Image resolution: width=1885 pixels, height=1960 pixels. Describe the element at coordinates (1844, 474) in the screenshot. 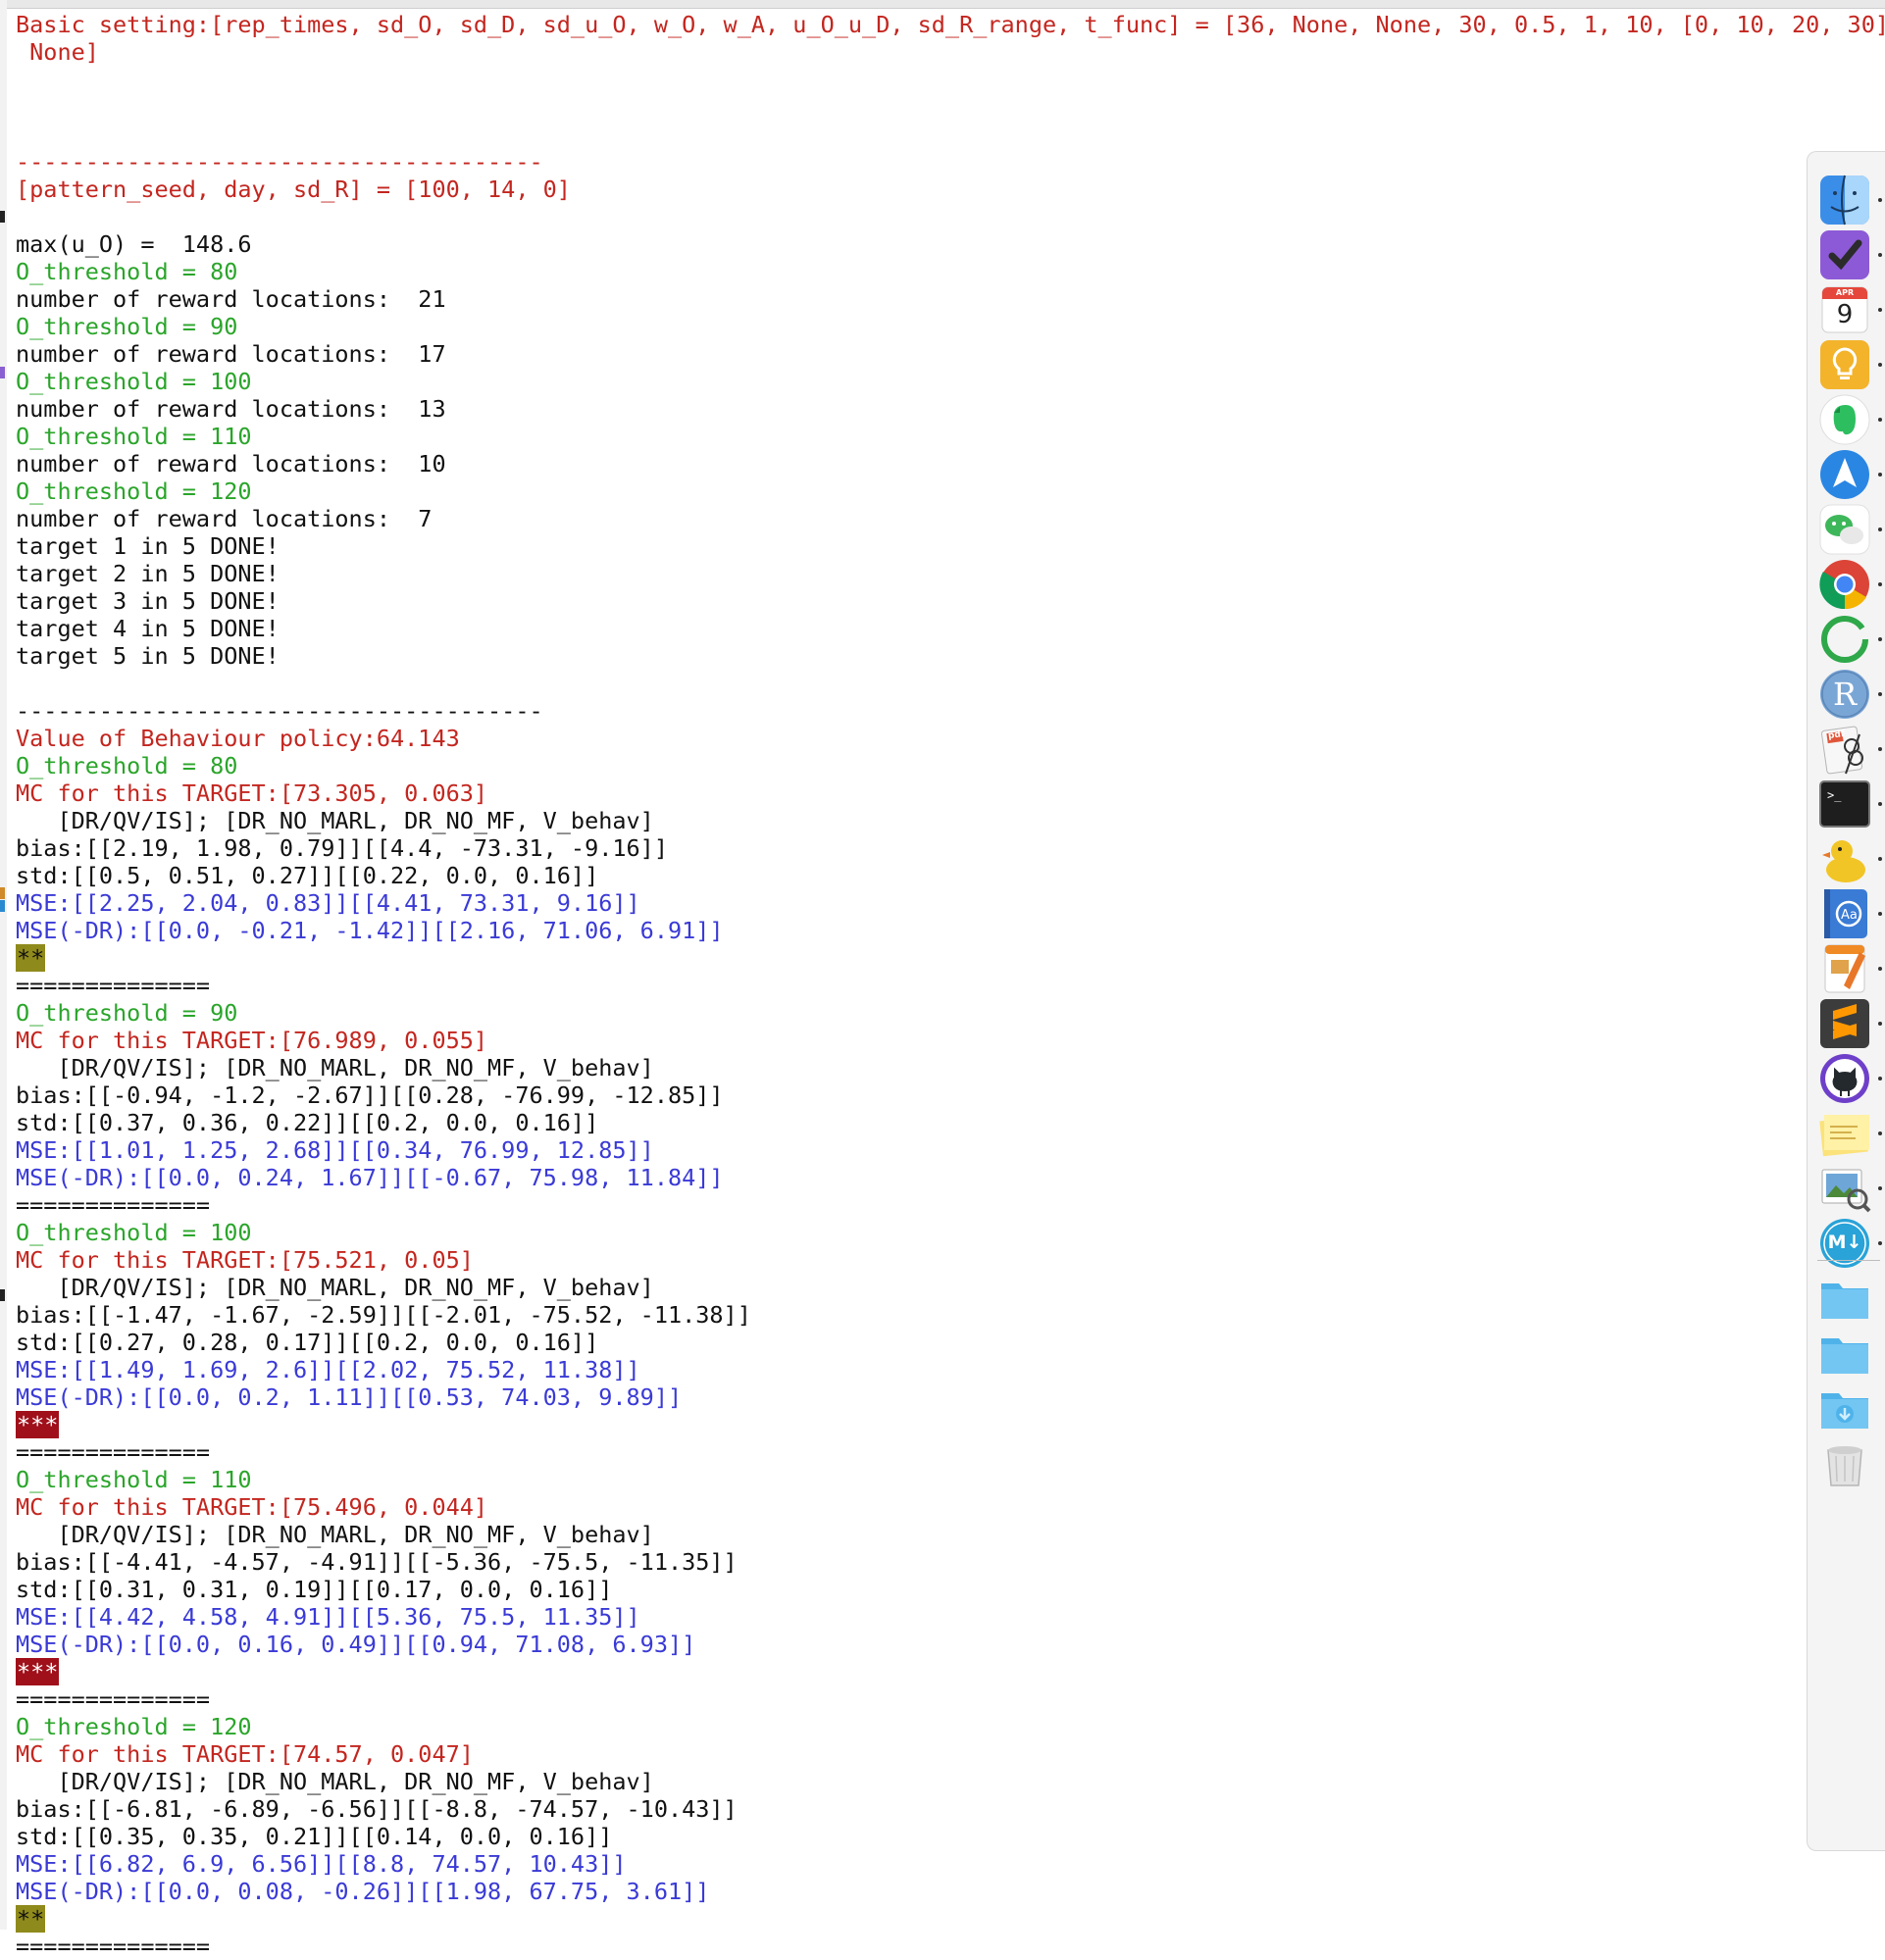

I see `spark-mail-icon` at that location.